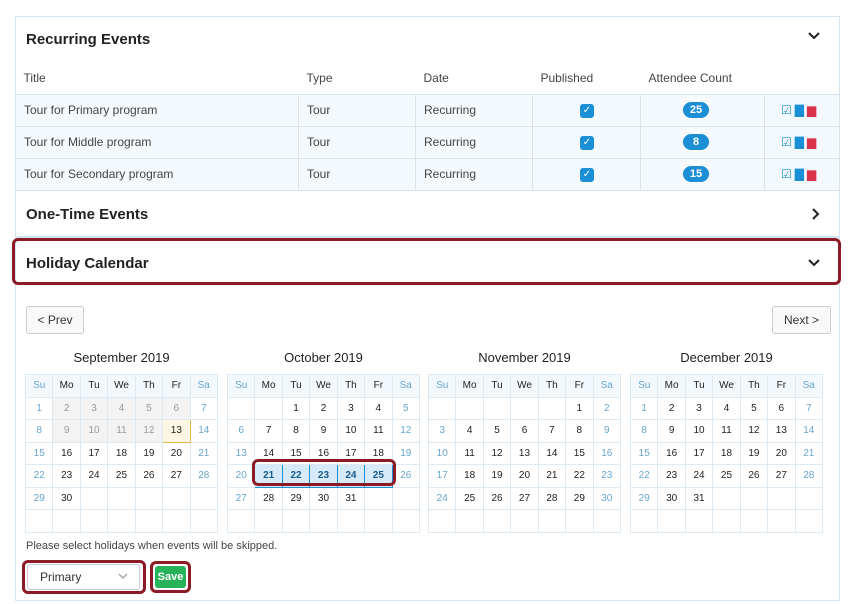 The height and width of the screenshot is (604, 855). What do you see at coordinates (801, 320) in the screenshot?
I see `next-button: Next >` at bounding box center [801, 320].